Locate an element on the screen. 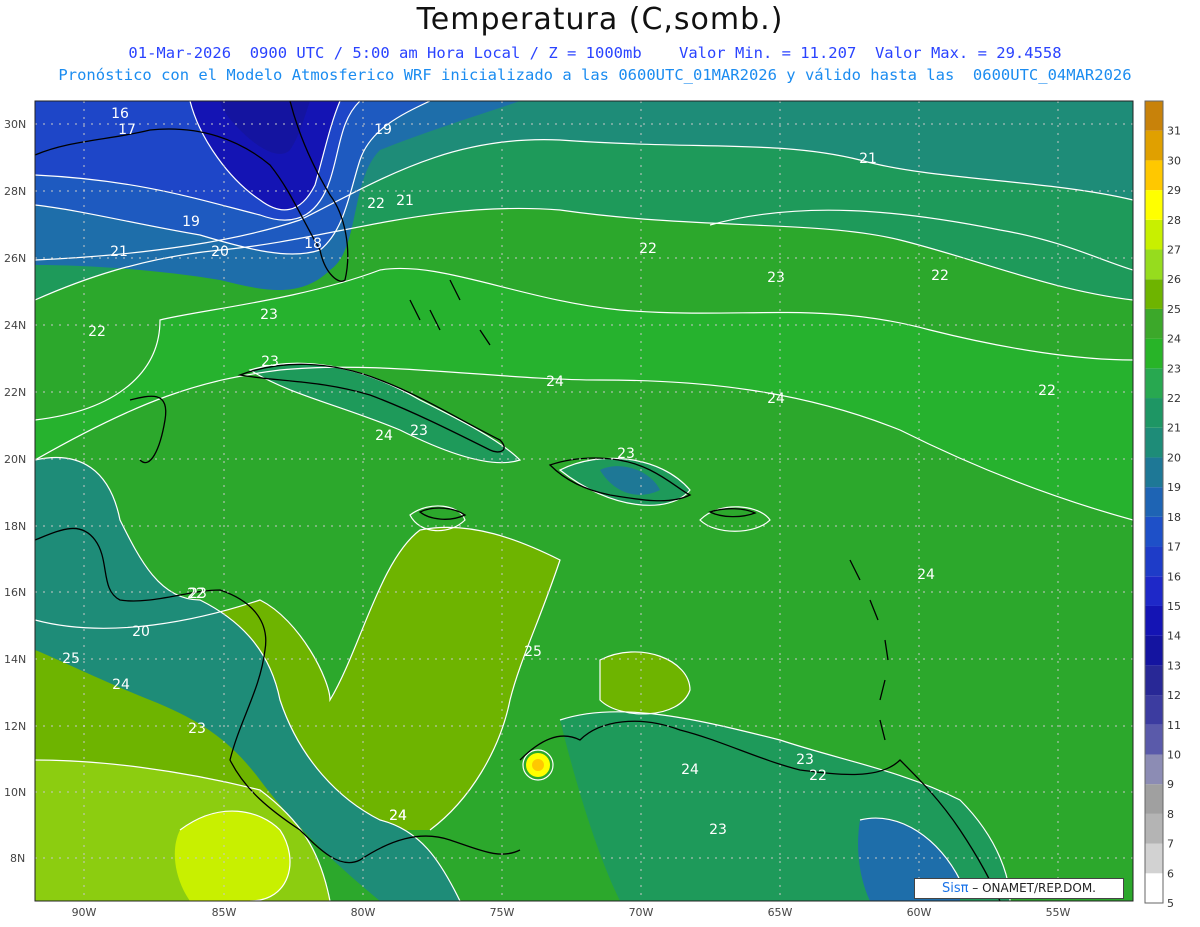  colorbar-label: 14 is located at coordinates (1174, 636).